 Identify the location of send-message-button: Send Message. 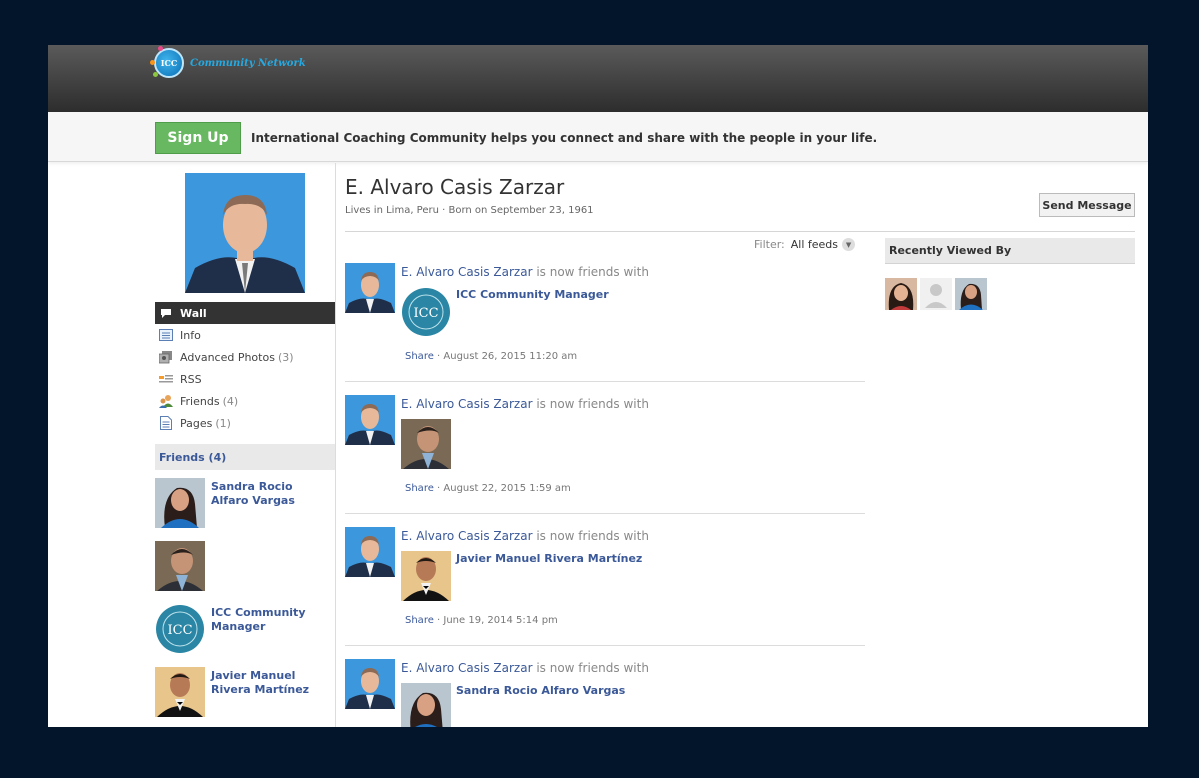
(1087, 205).